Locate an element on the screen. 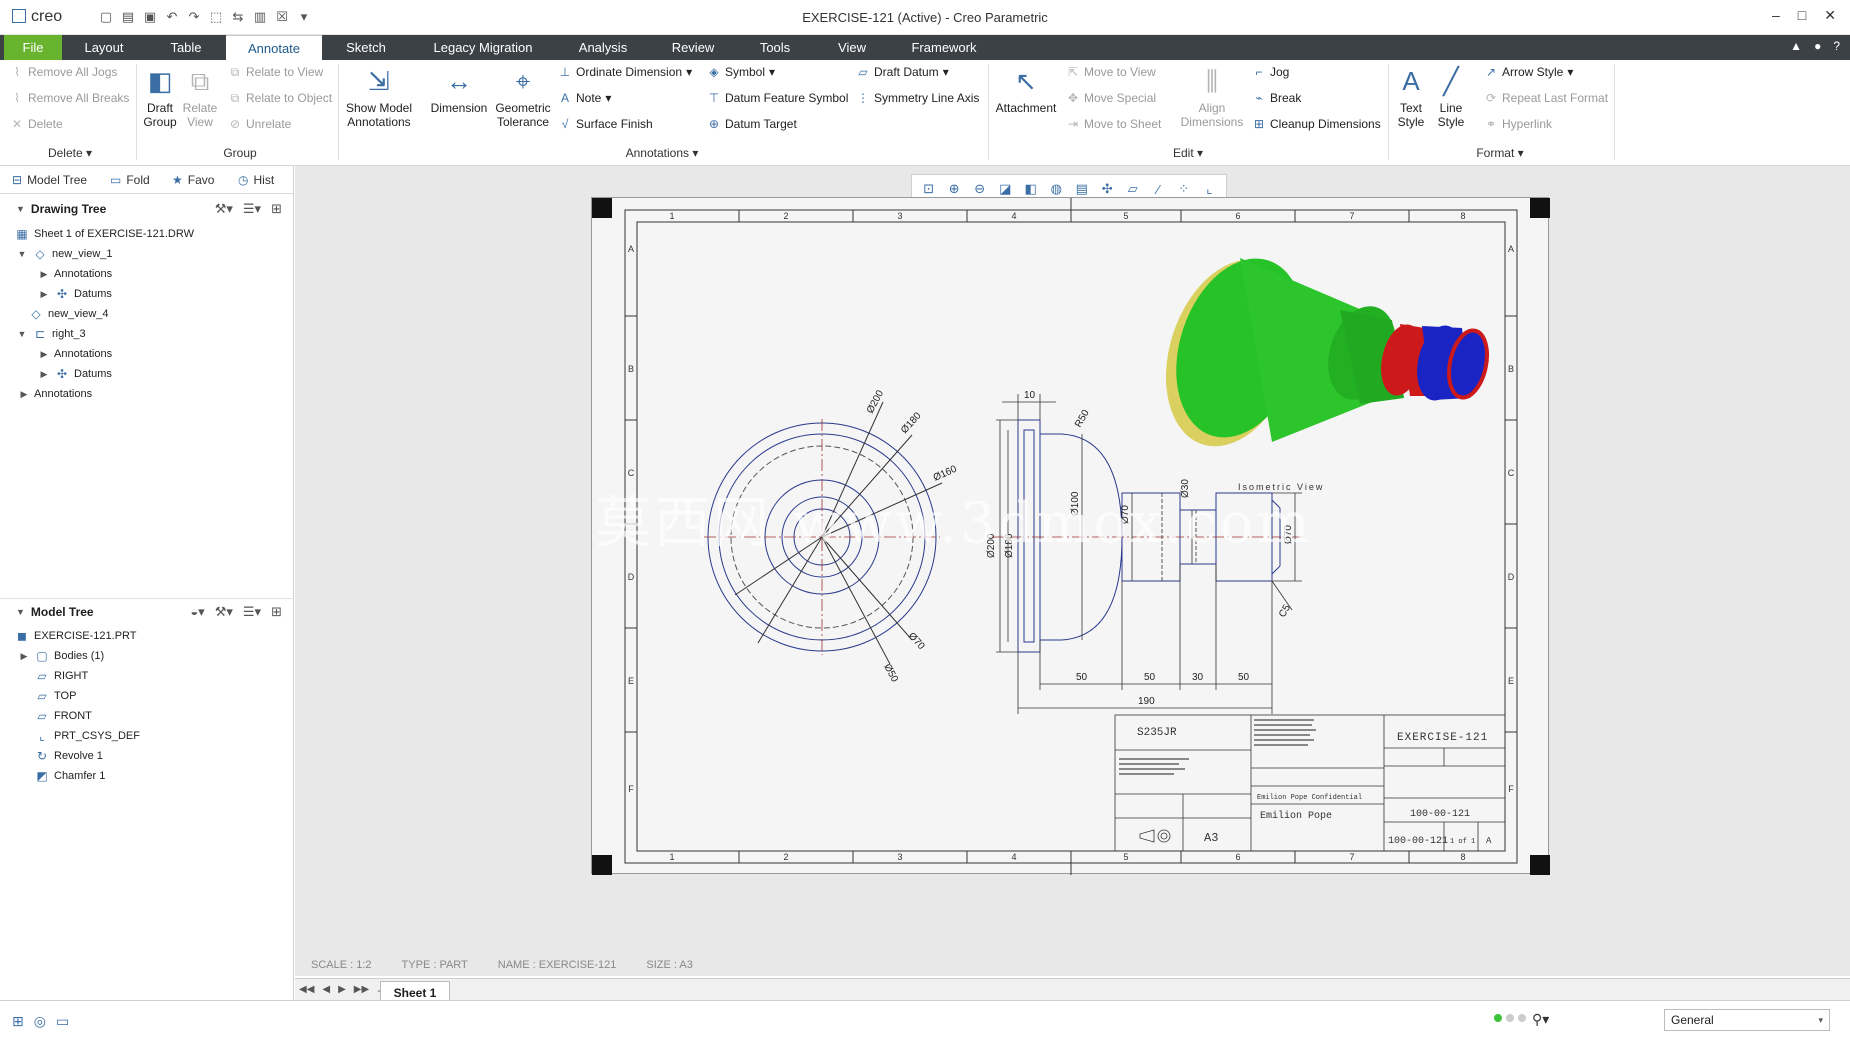  csys-display-icon: ⌞ is located at coordinates (1209, 189).